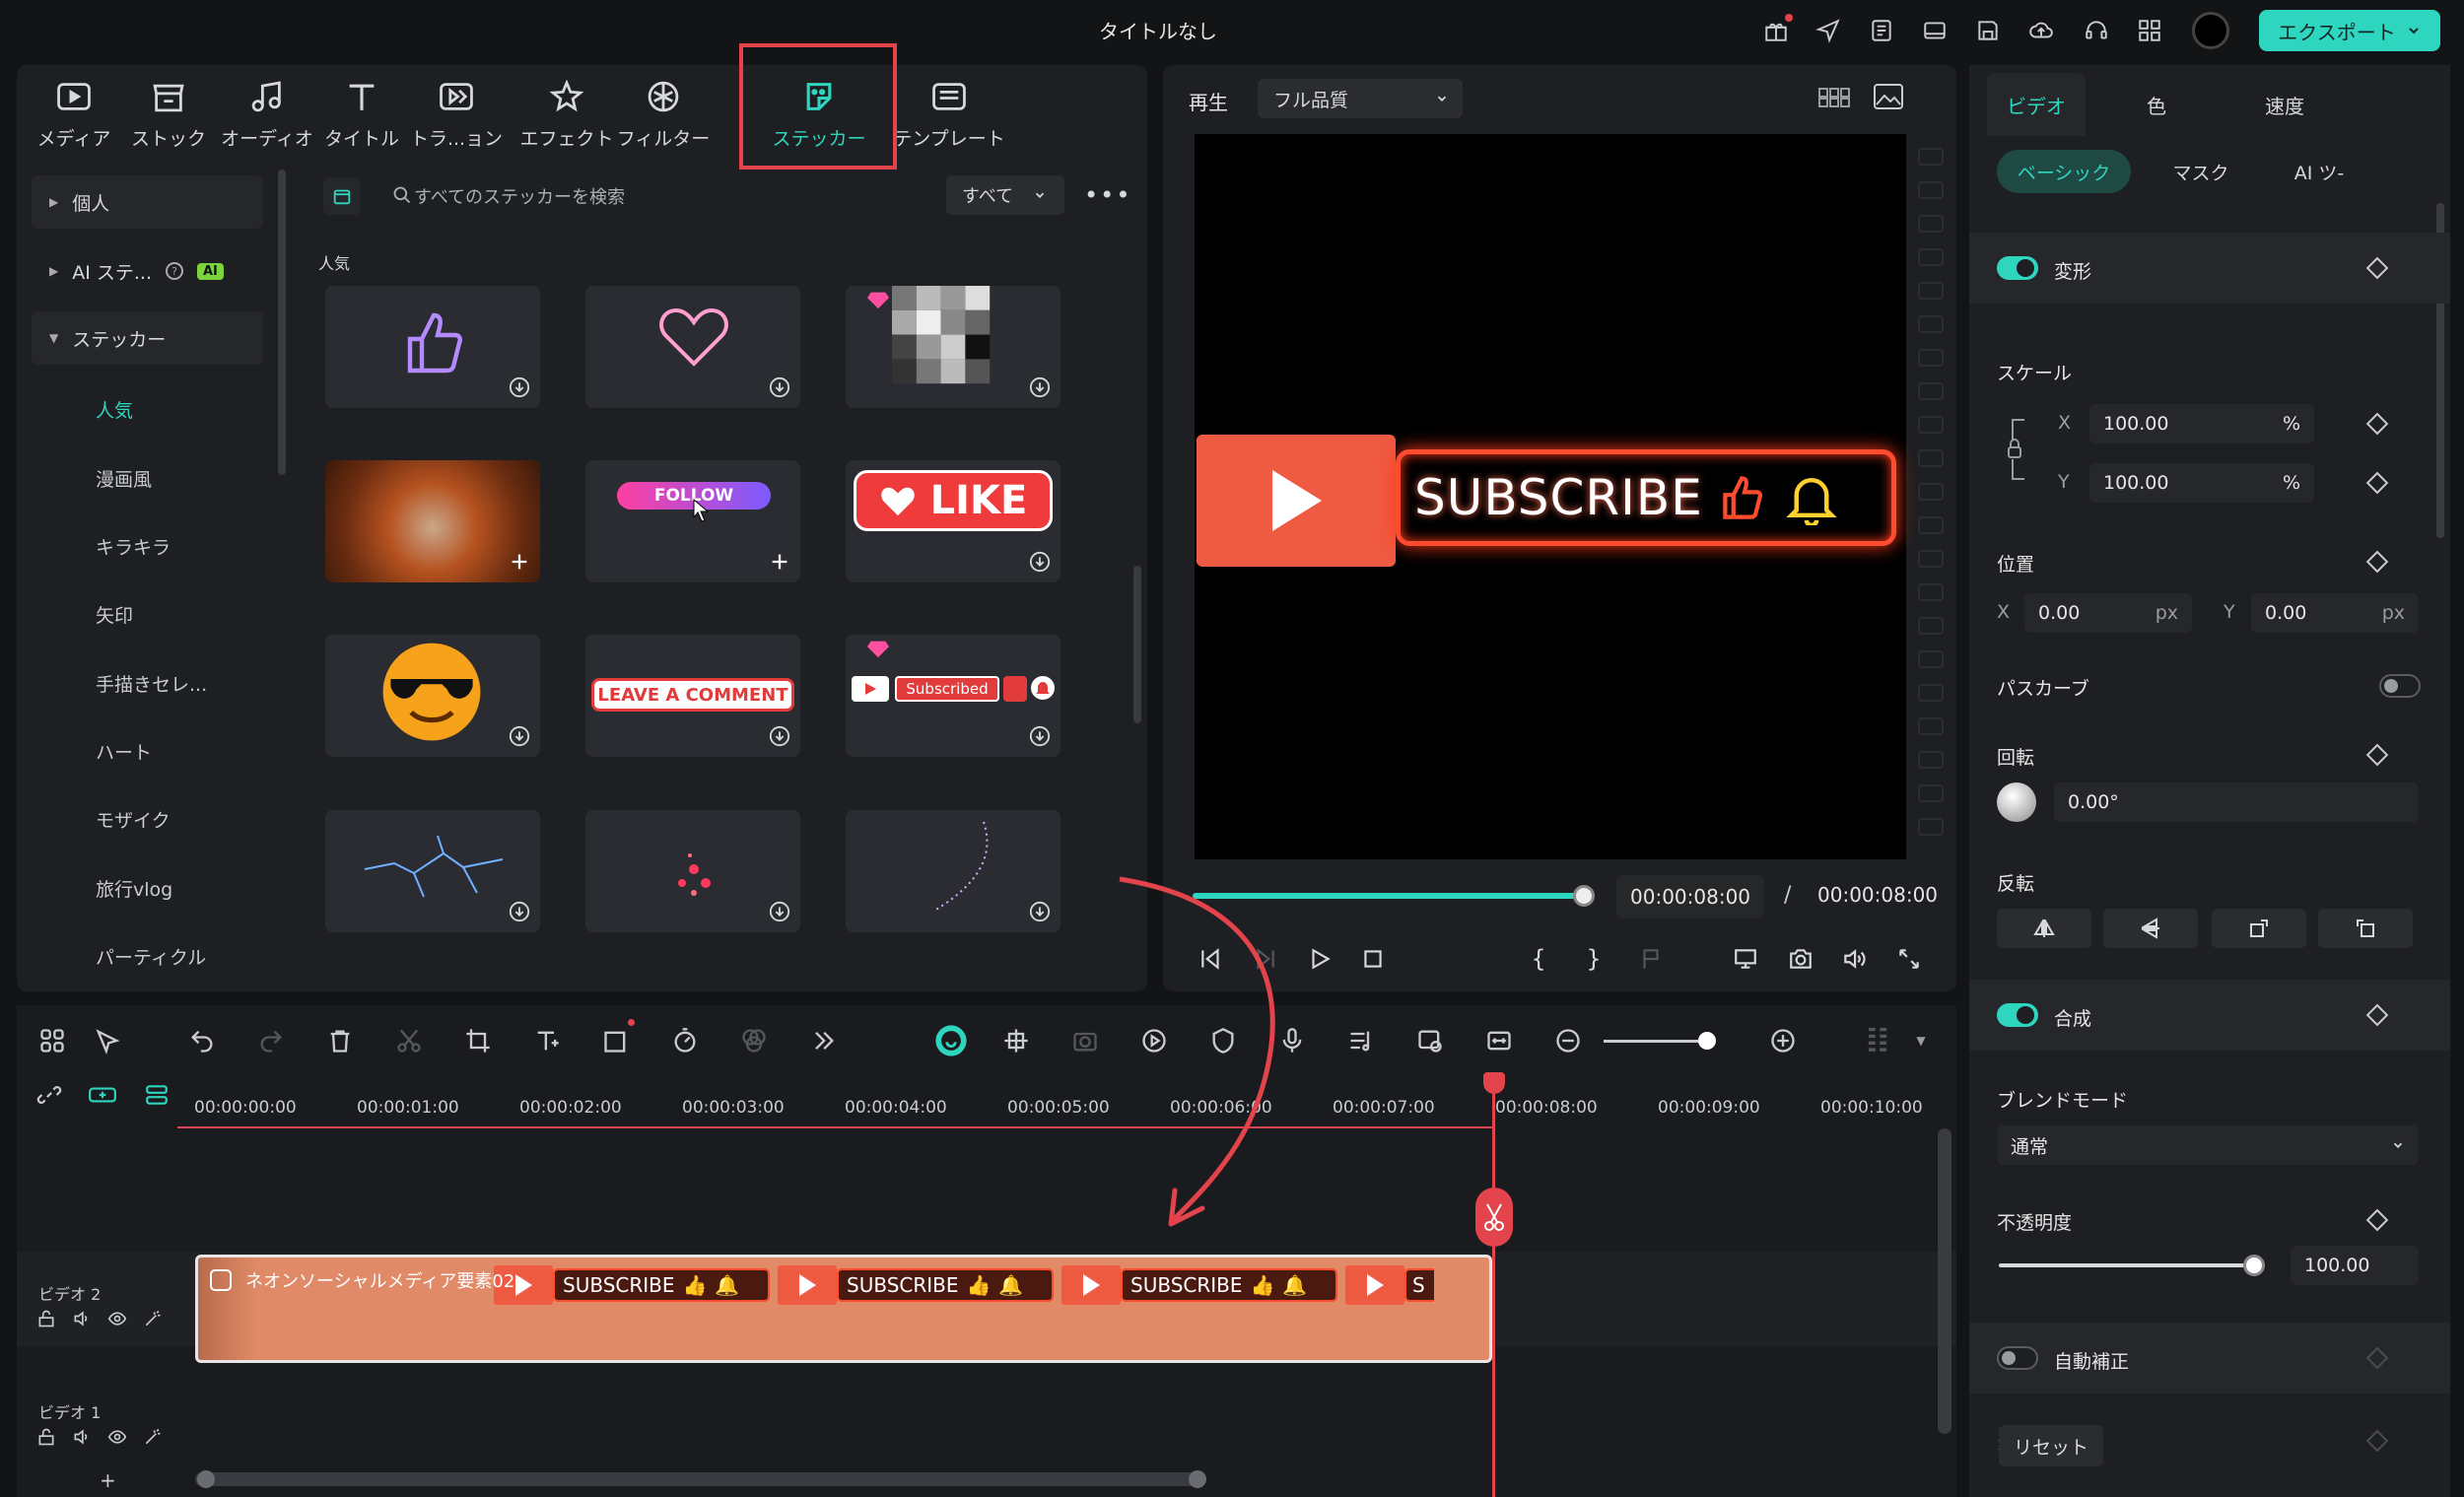 This screenshot has height=1497, width=2464. I want to click on snapshot-view-icon, so click(1888, 96).